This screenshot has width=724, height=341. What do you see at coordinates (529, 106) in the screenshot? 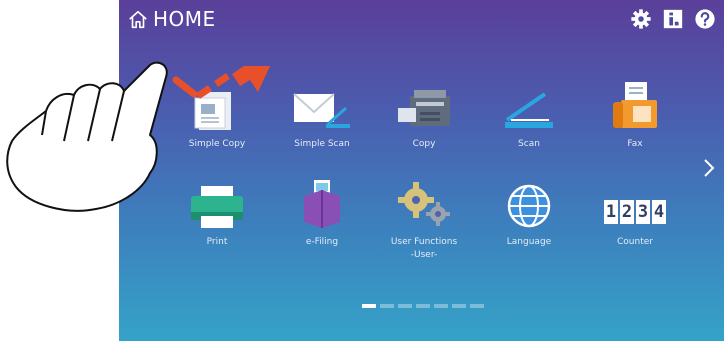
I see `scan-icon` at bounding box center [529, 106].